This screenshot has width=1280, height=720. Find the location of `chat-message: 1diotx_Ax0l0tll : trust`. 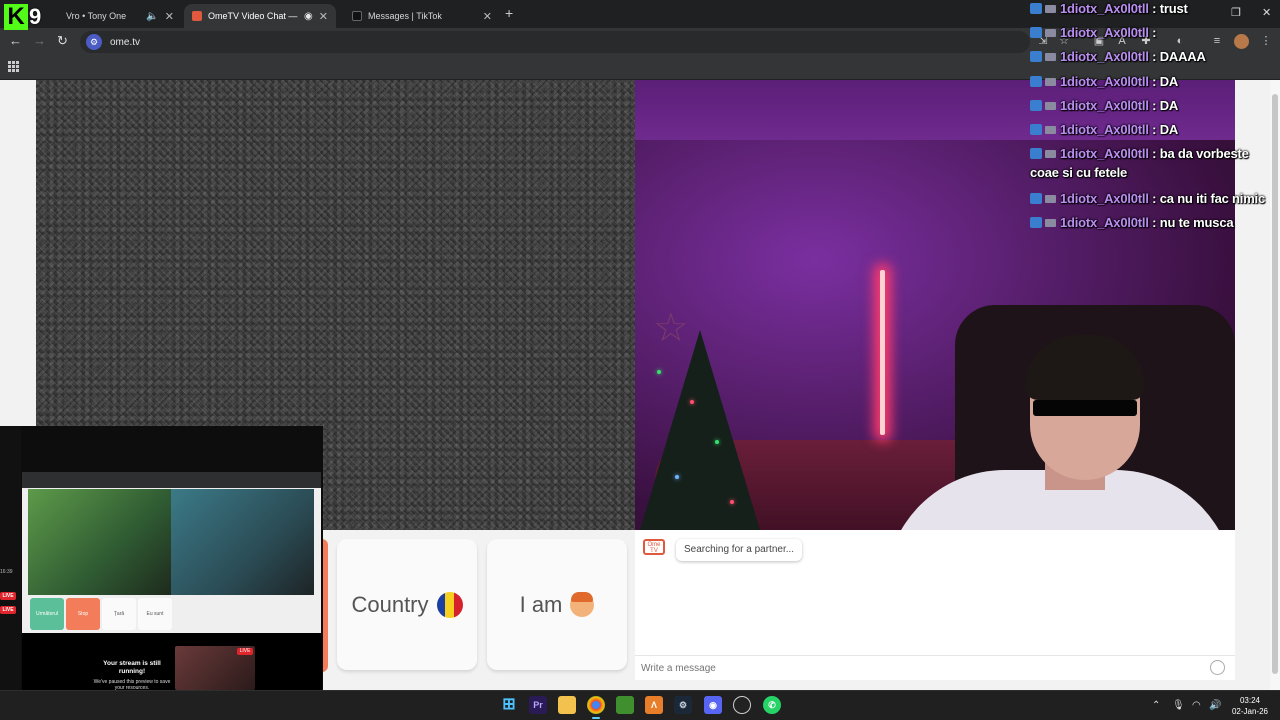

chat-message: 1diotx_Ax0l0tll : trust is located at coordinates (1109, 8).